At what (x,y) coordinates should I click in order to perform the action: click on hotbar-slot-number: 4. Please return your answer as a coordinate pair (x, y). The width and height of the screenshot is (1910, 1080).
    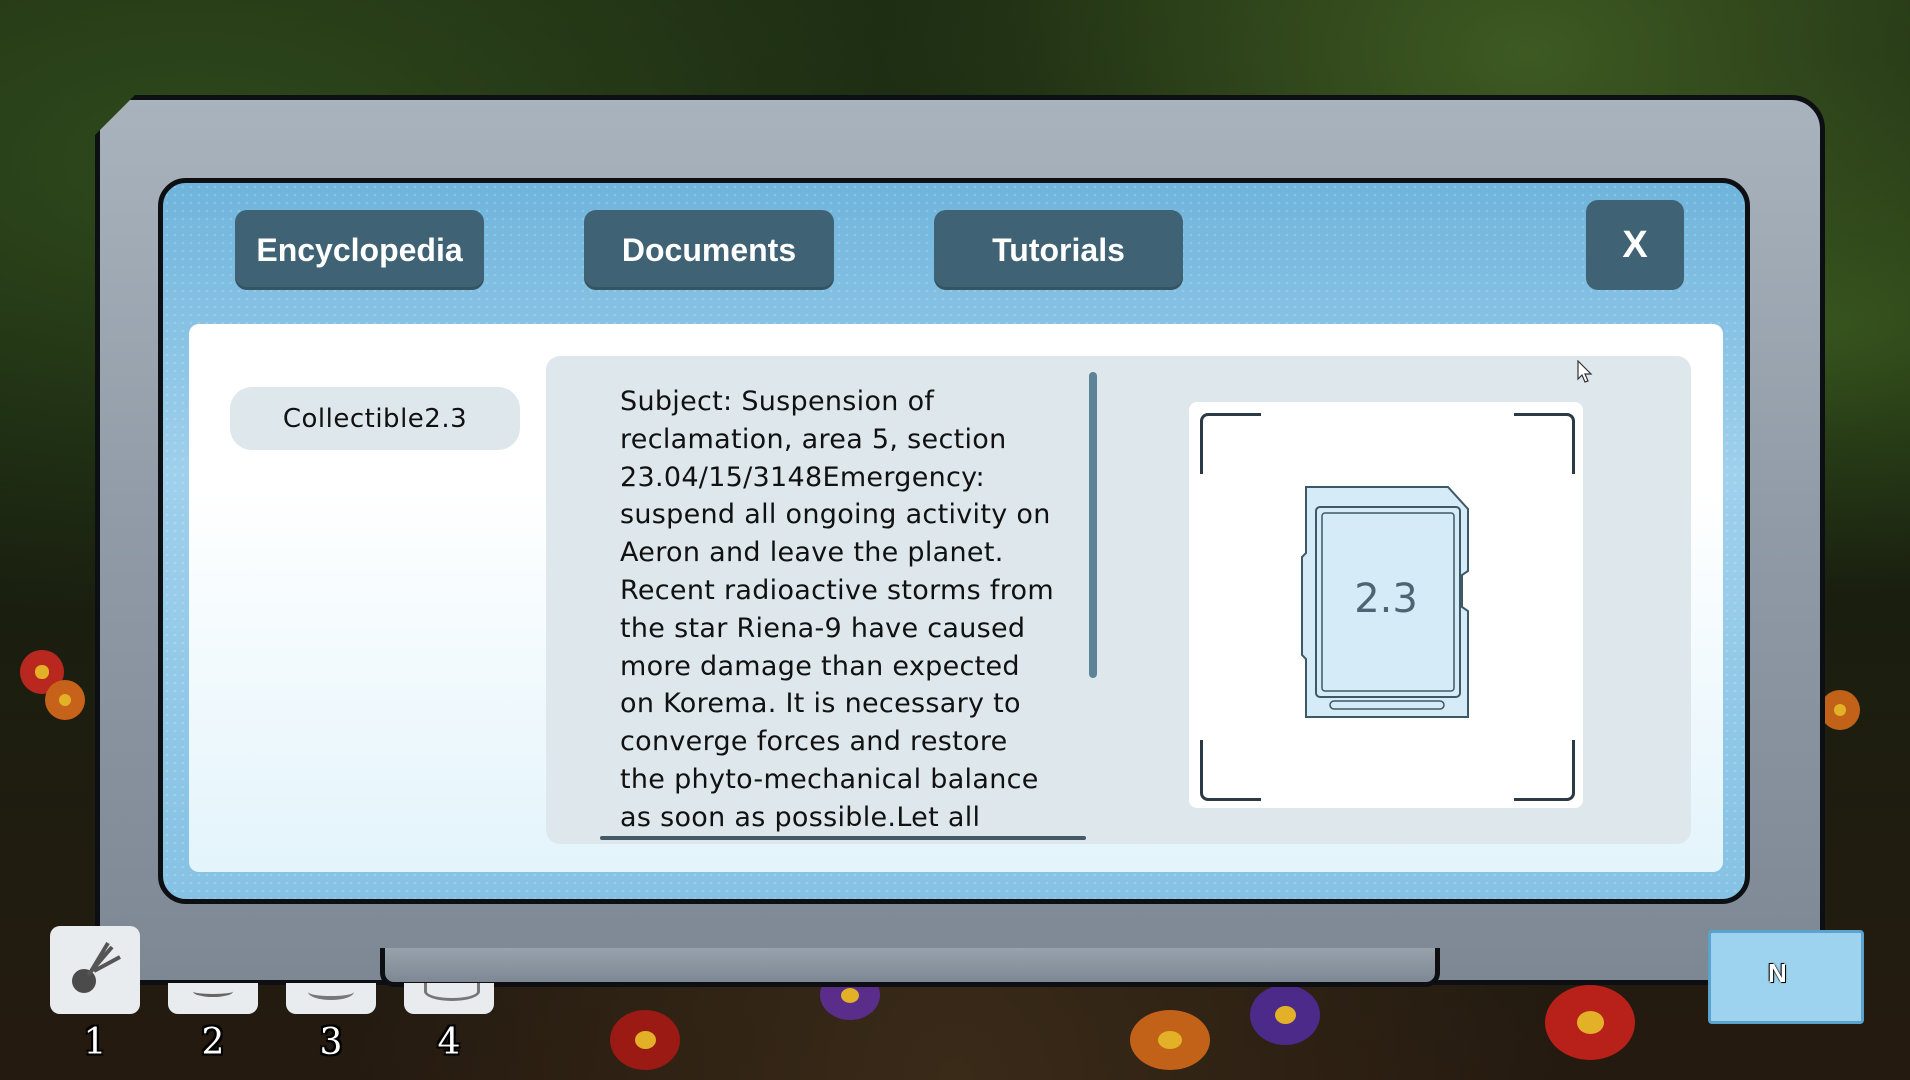
    Looking at the image, I should click on (449, 1042).